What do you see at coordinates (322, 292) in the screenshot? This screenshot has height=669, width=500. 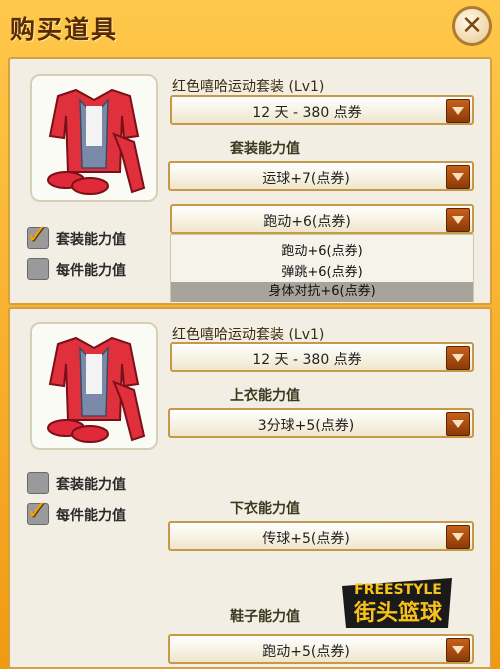 I see `dropdown-option-selected: 身体对抗+6(点券)` at bounding box center [322, 292].